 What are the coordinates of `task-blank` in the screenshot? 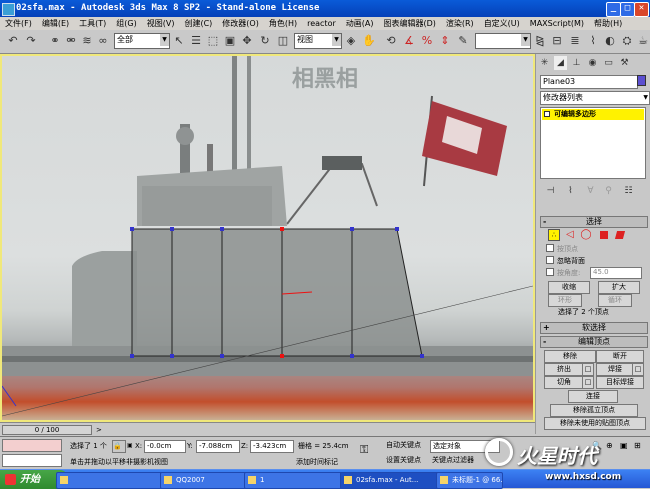 It's located at (114, 480).